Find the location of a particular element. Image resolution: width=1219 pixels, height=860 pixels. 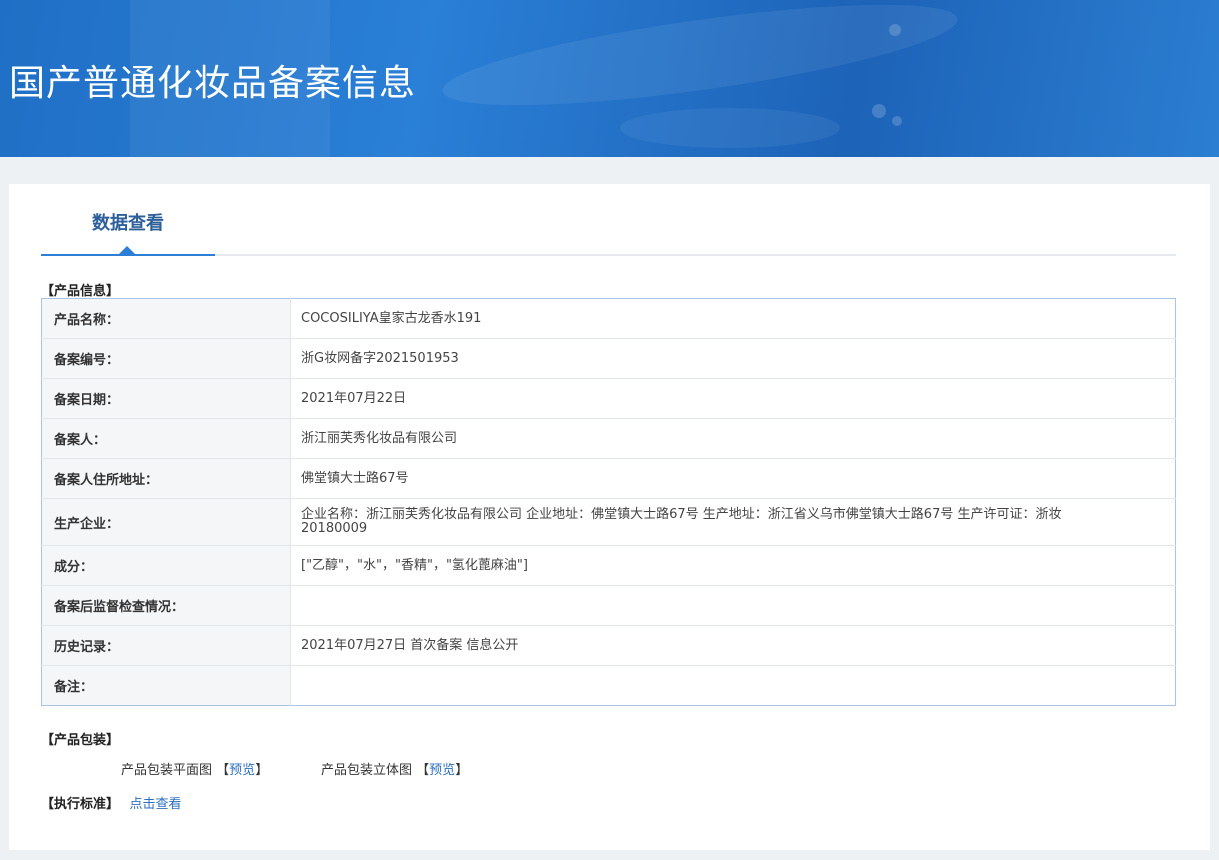

table-row: 成分： ["乙醇"，"水"，"香精"，"氢化蓖麻油"] is located at coordinates (608, 565).